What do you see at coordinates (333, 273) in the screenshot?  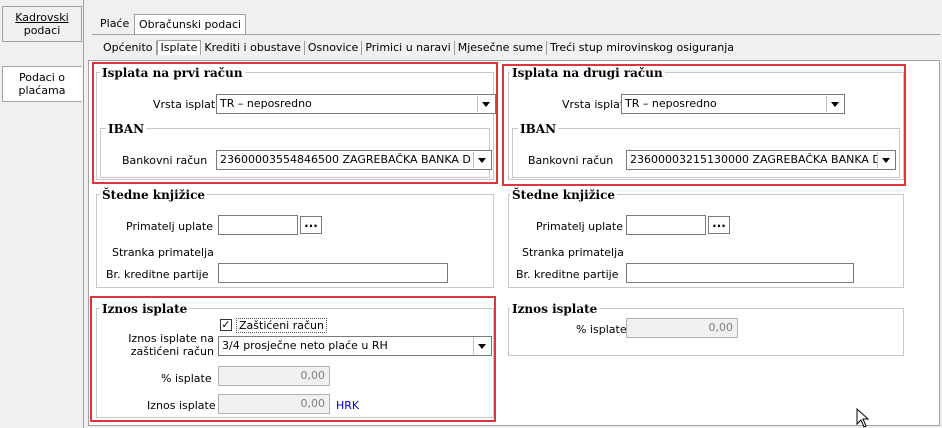 I see `kreditna-partija-field` at bounding box center [333, 273].